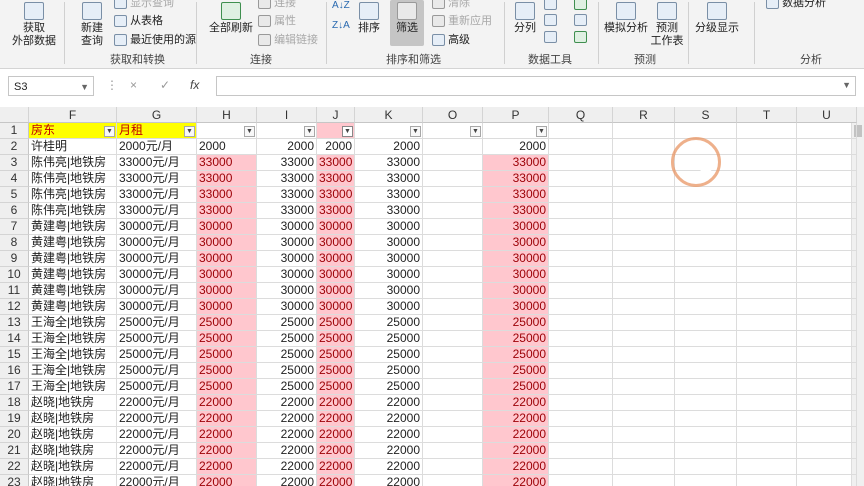 This screenshot has height=486, width=864. I want to click on cell-p: 33000, so click(516, 195).